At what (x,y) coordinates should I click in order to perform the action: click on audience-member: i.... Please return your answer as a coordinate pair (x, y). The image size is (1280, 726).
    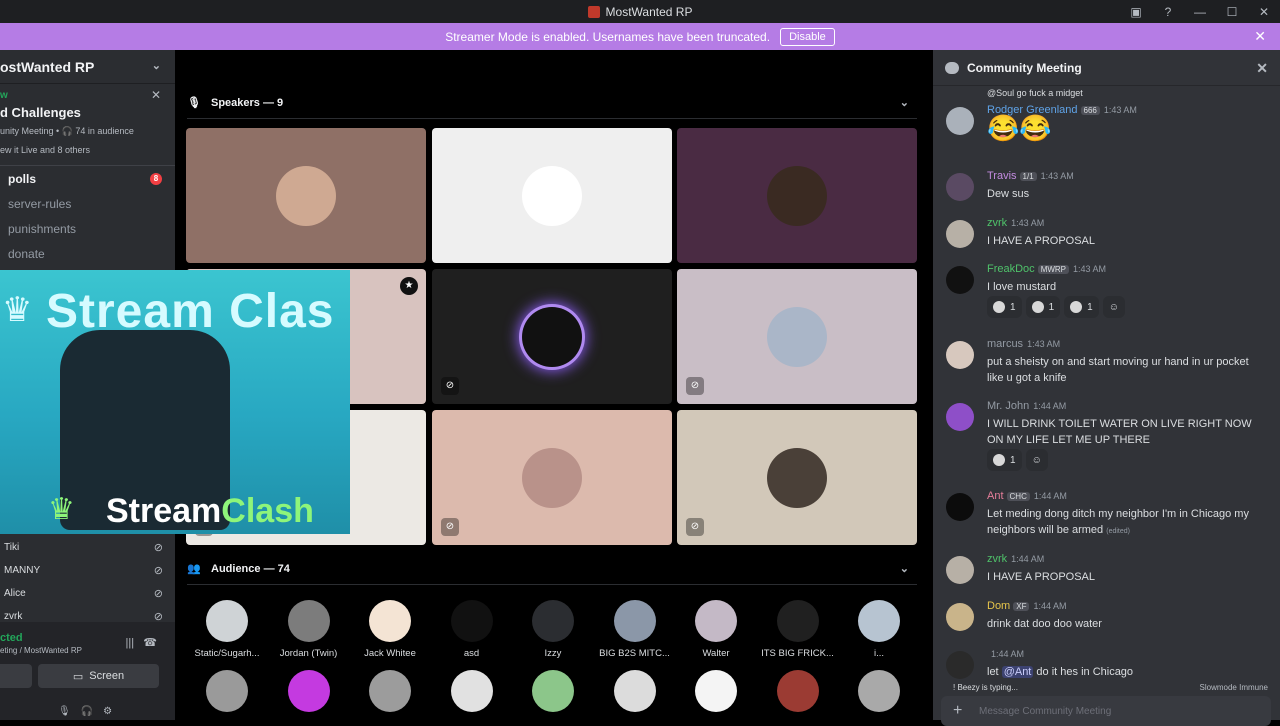
    Looking at the image, I should click on (879, 629).